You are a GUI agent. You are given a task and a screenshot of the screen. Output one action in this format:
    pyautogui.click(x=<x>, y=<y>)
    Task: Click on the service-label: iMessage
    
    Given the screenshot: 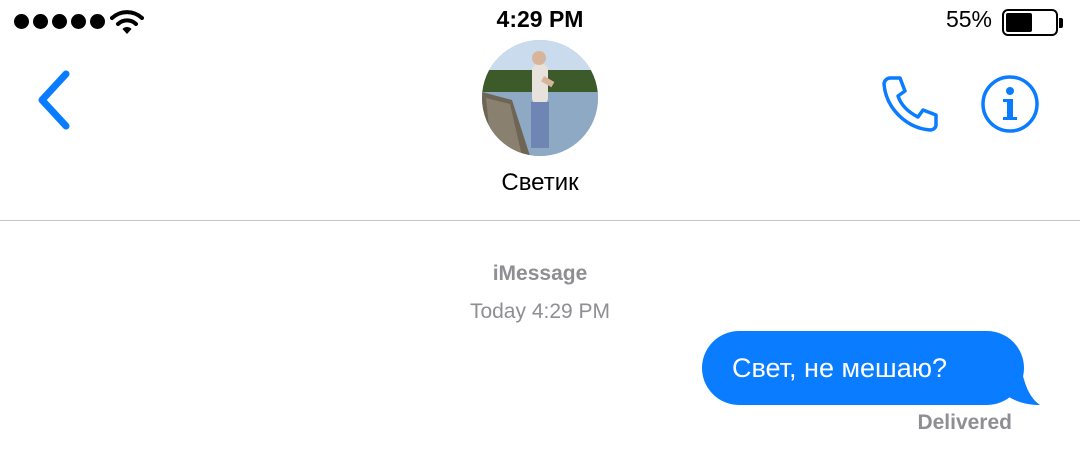 What is the action you would take?
    pyautogui.click(x=540, y=273)
    